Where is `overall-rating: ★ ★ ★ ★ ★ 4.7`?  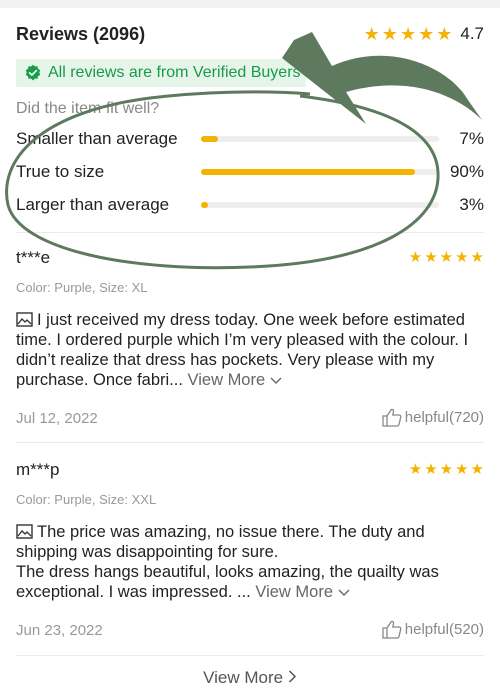
overall-rating: ★ ★ ★ ★ ★ 4.7 is located at coordinates (424, 34).